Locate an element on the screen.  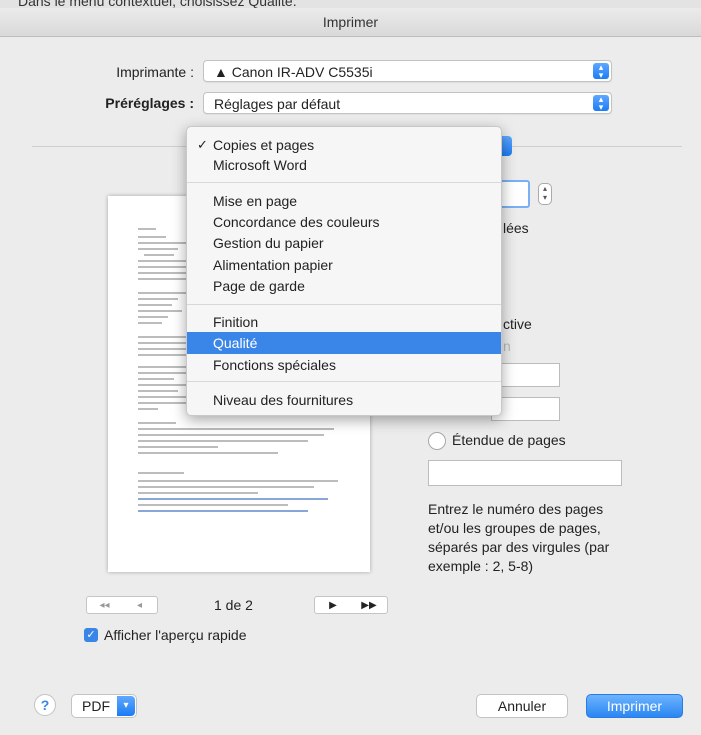
first-page-icon: ◂◂ is located at coordinates (104, 606).